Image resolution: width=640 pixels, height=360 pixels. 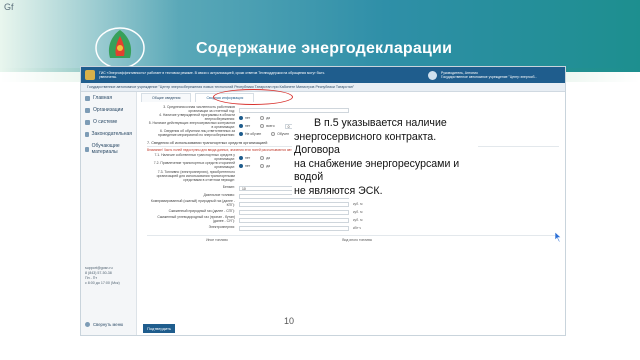 What do you see at coordinates (432, 75) in the screenshot?
I see `user-avatar` at bounding box center [432, 75].